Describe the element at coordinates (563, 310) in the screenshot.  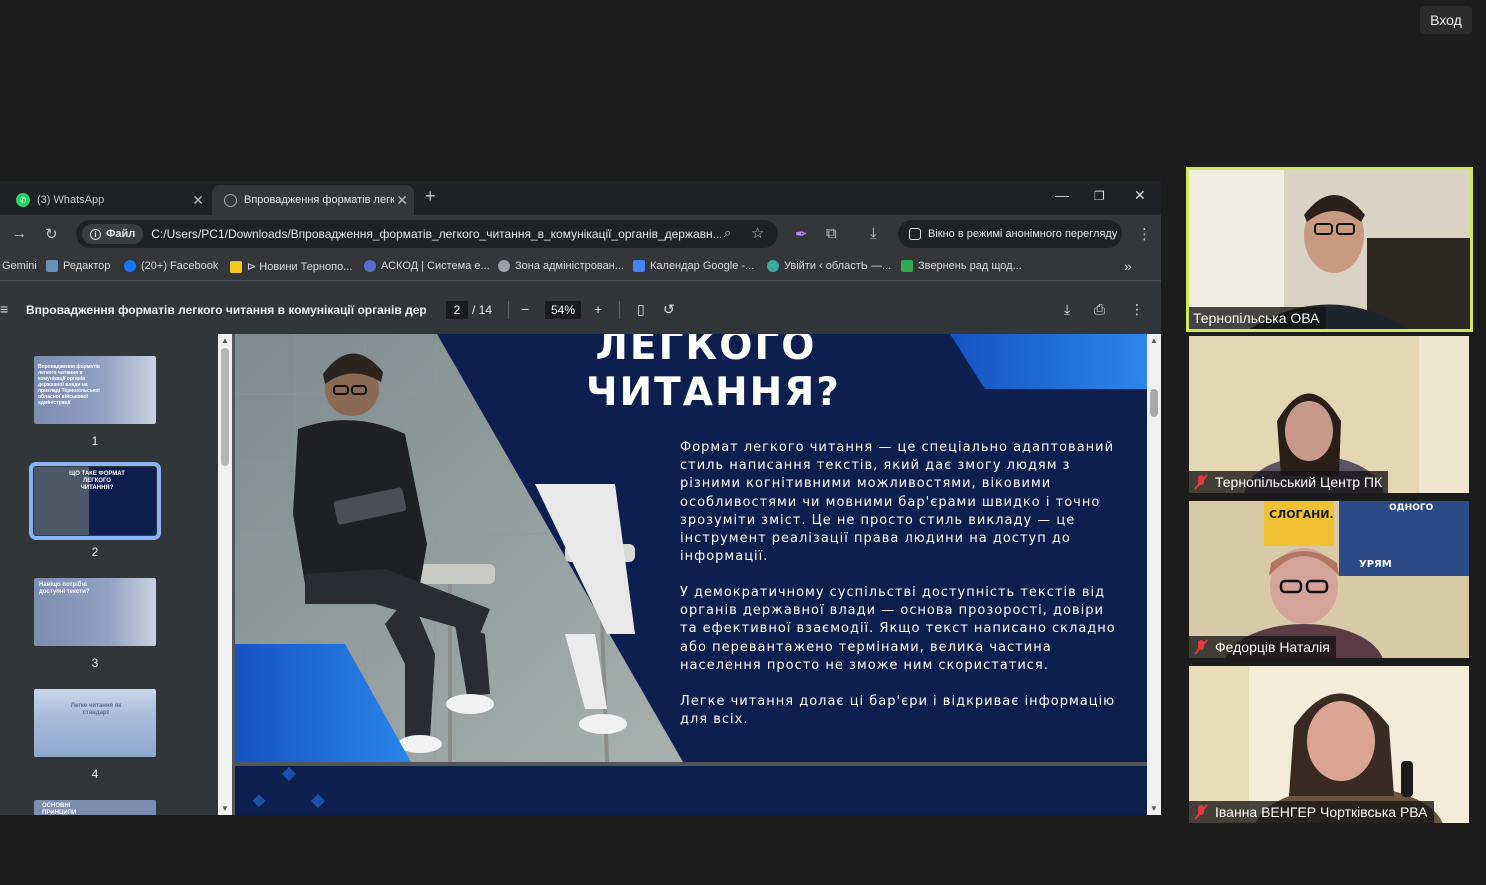
I see `zoom-input: 54%` at that location.